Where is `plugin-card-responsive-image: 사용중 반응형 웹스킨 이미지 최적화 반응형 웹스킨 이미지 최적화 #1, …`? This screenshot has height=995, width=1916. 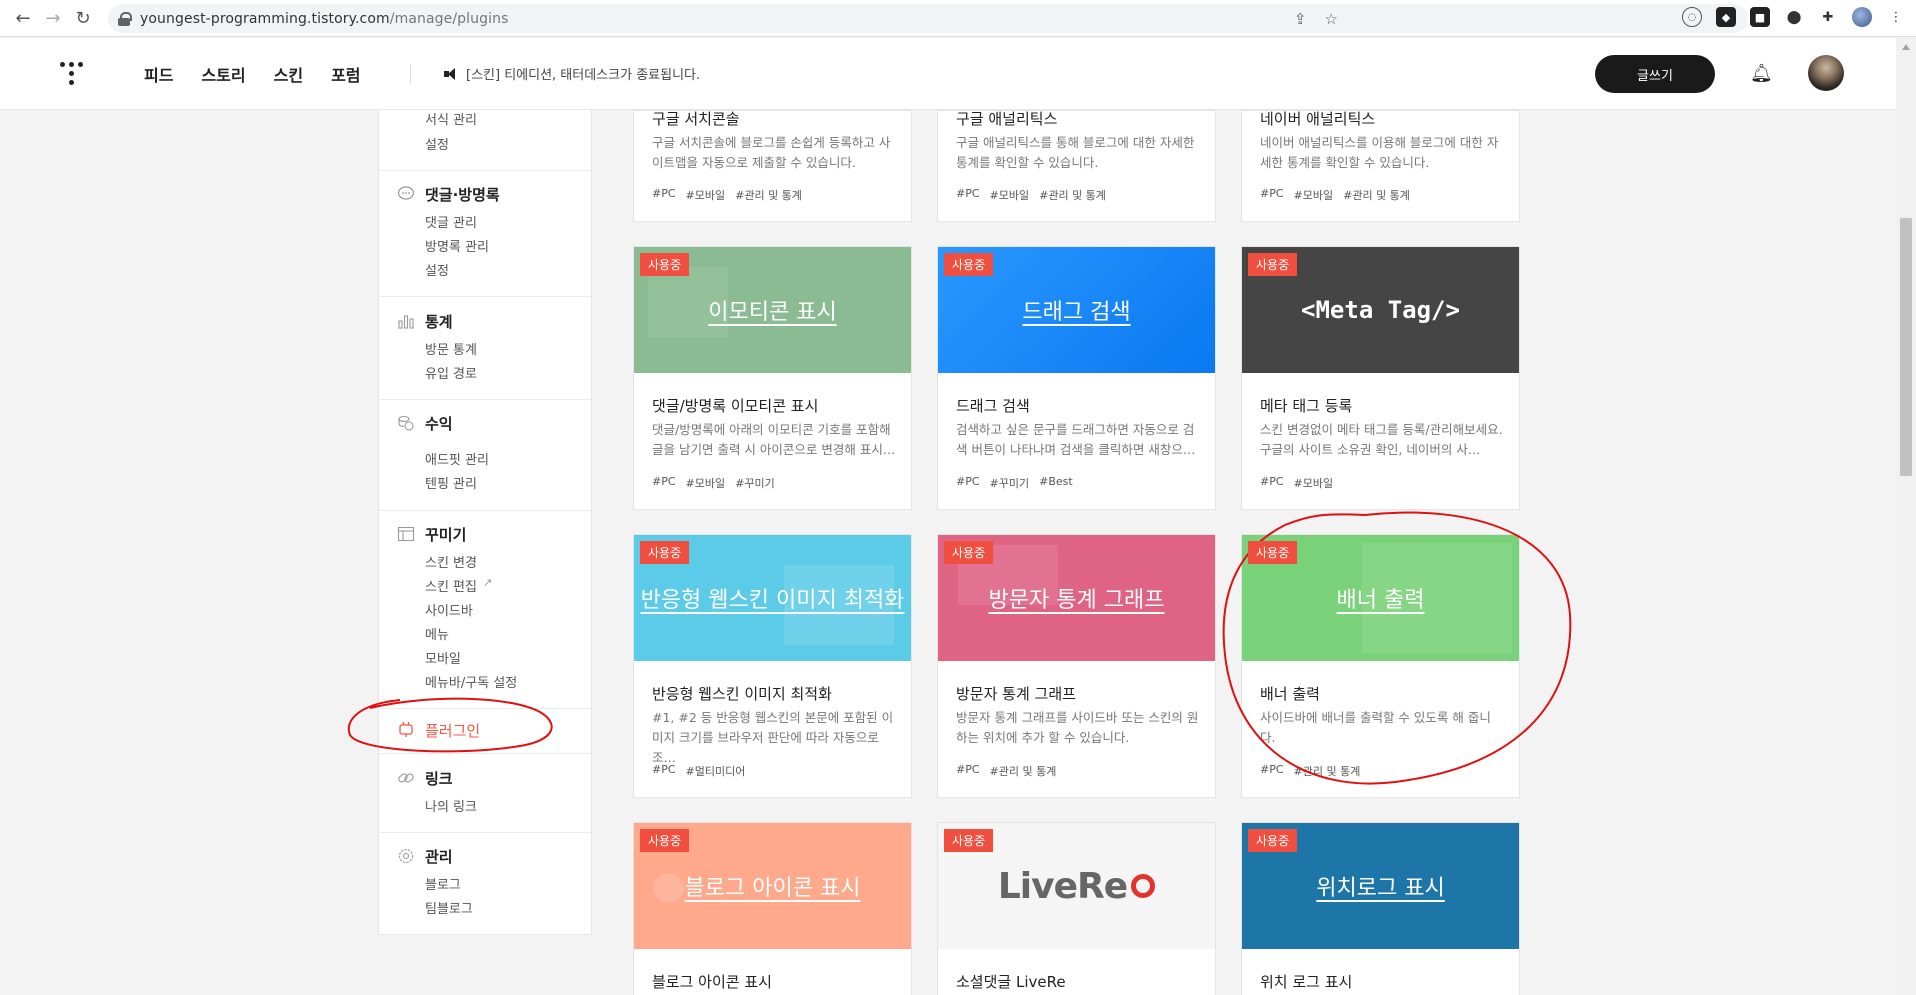
plugin-card-responsive-image: 사용중 반응형 웹스킨 이미지 최적화 반응형 웹스킨 이미지 최적화 #1, … is located at coordinates (772, 666).